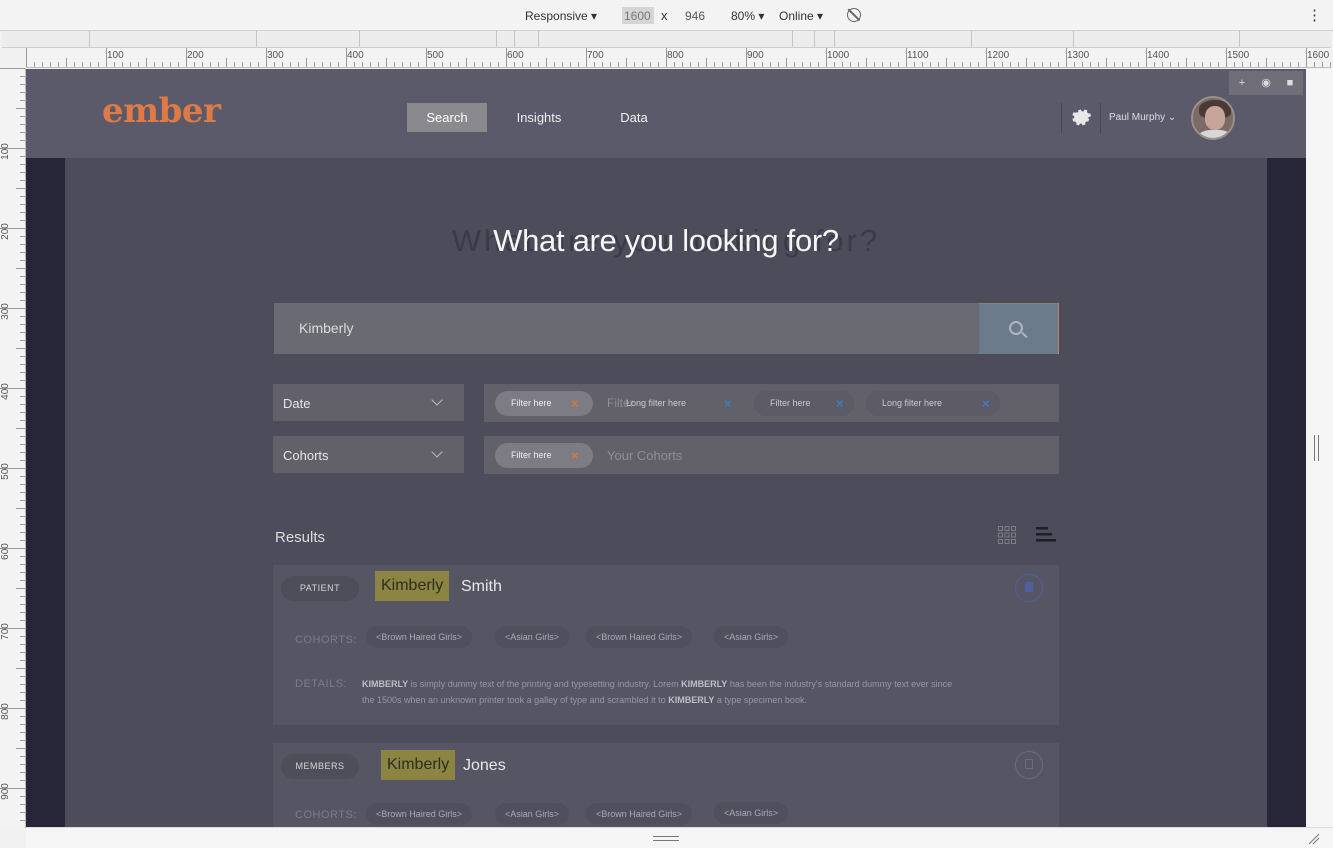 The image size is (1333, 848). What do you see at coordinates (638, 15) in the screenshot?
I see `width-input: 1600` at bounding box center [638, 15].